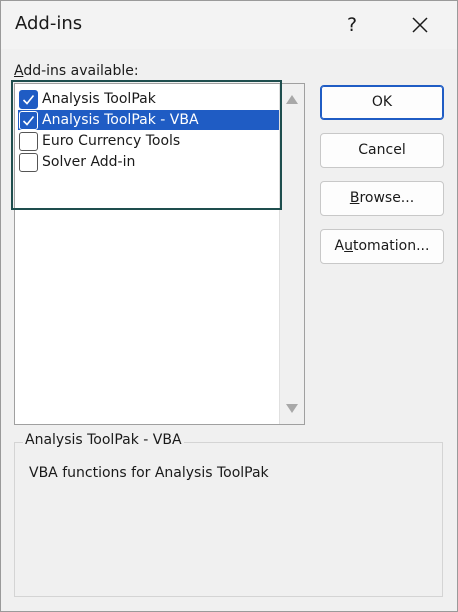 The height and width of the screenshot is (612, 458). I want to click on list-item-solver-add-in: Solver Add-in, so click(149, 162).